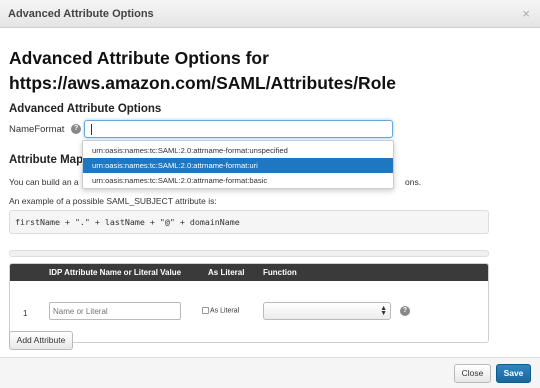  Describe the element at coordinates (115, 272) in the screenshot. I see `column-header-name: IDP Attribute Name or Literal Value` at that location.